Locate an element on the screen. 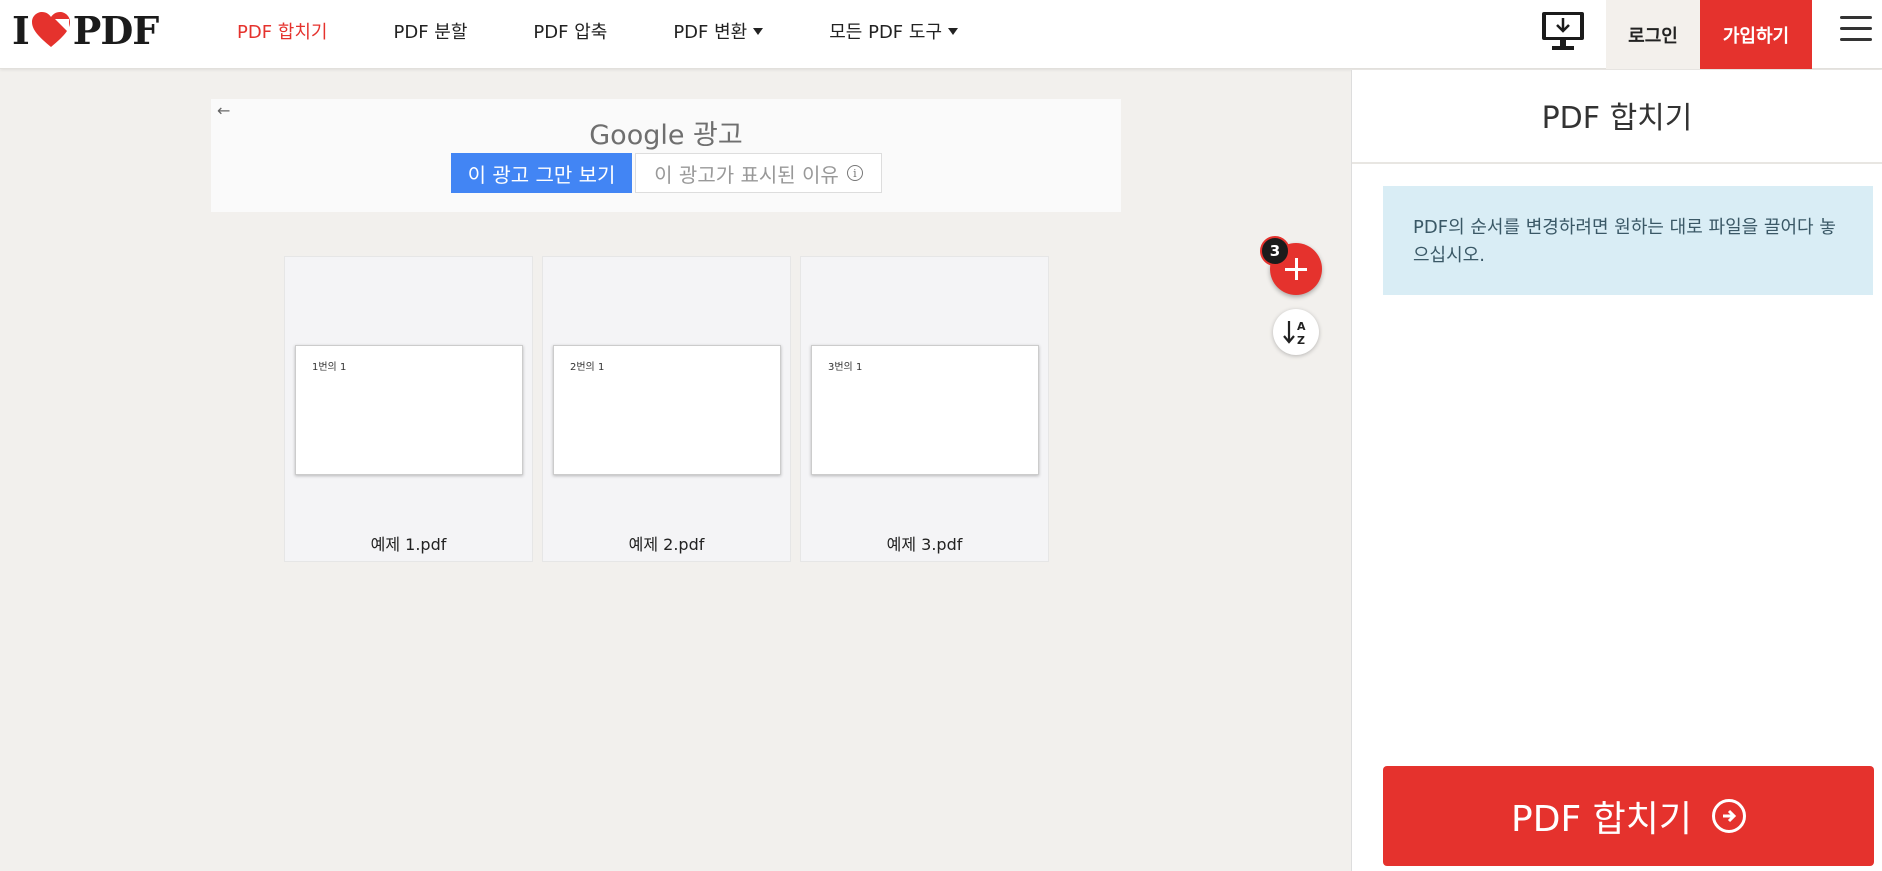  page-text: 2번의 1 is located at coordinates (587, 367).